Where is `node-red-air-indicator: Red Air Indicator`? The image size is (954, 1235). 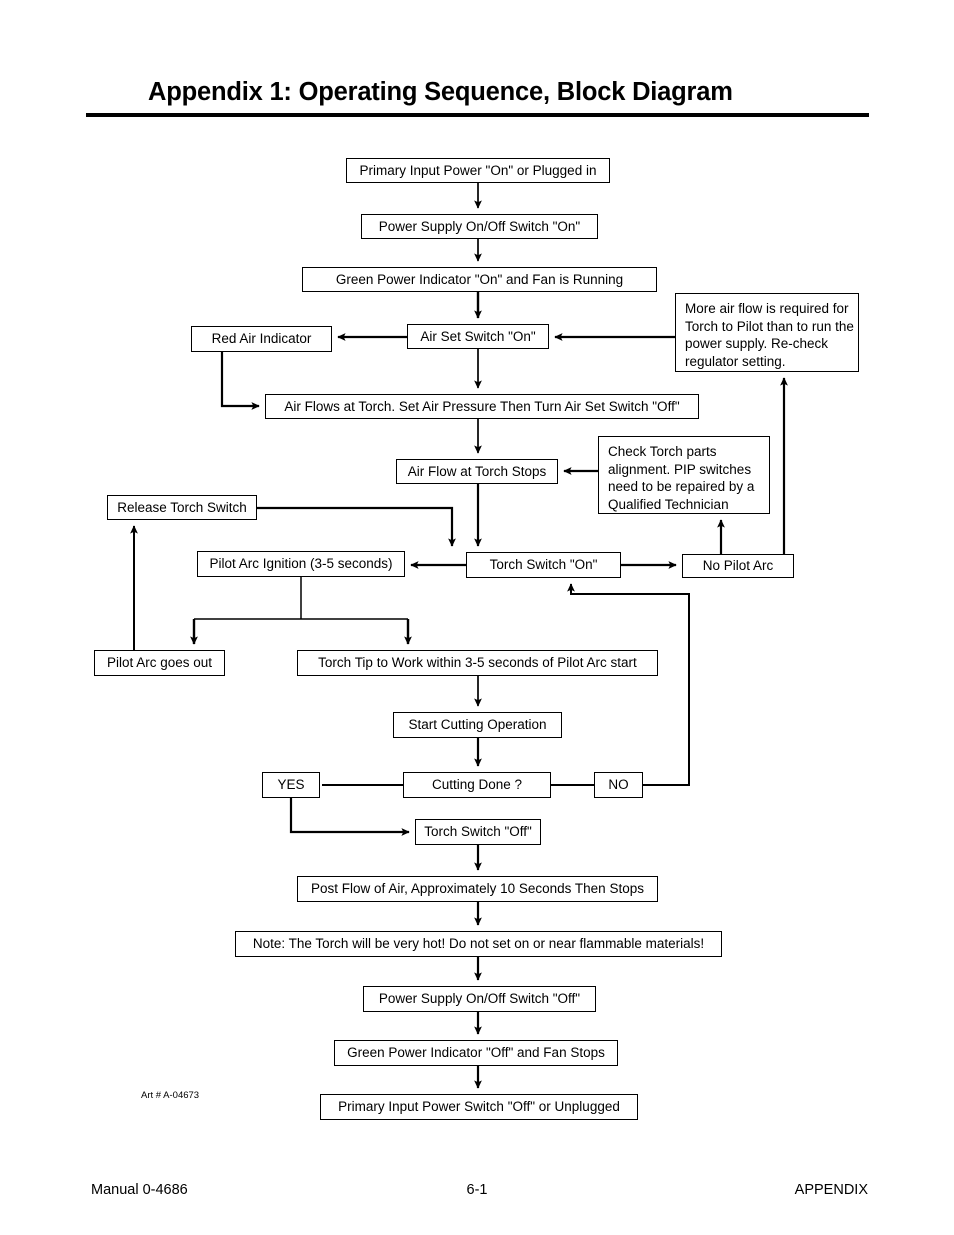
node-red-air-indicator: Red Air Indicator is located at coordinates (261, 339).